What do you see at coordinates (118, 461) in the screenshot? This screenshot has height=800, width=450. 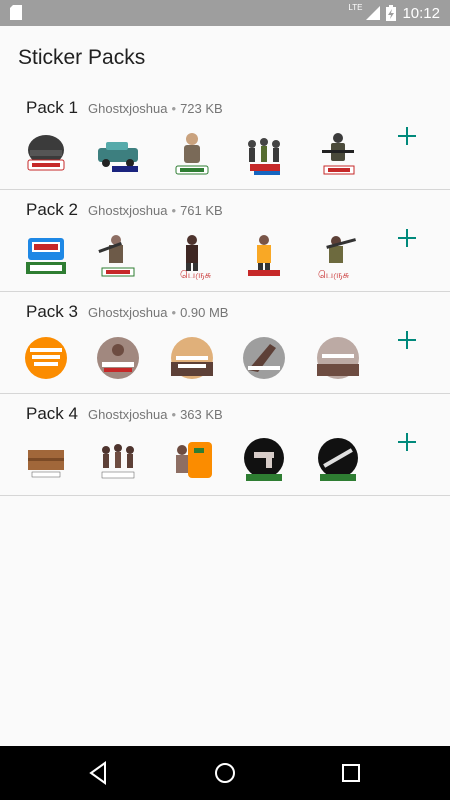 I see `group-sticker` at bounding box center [118, 461].